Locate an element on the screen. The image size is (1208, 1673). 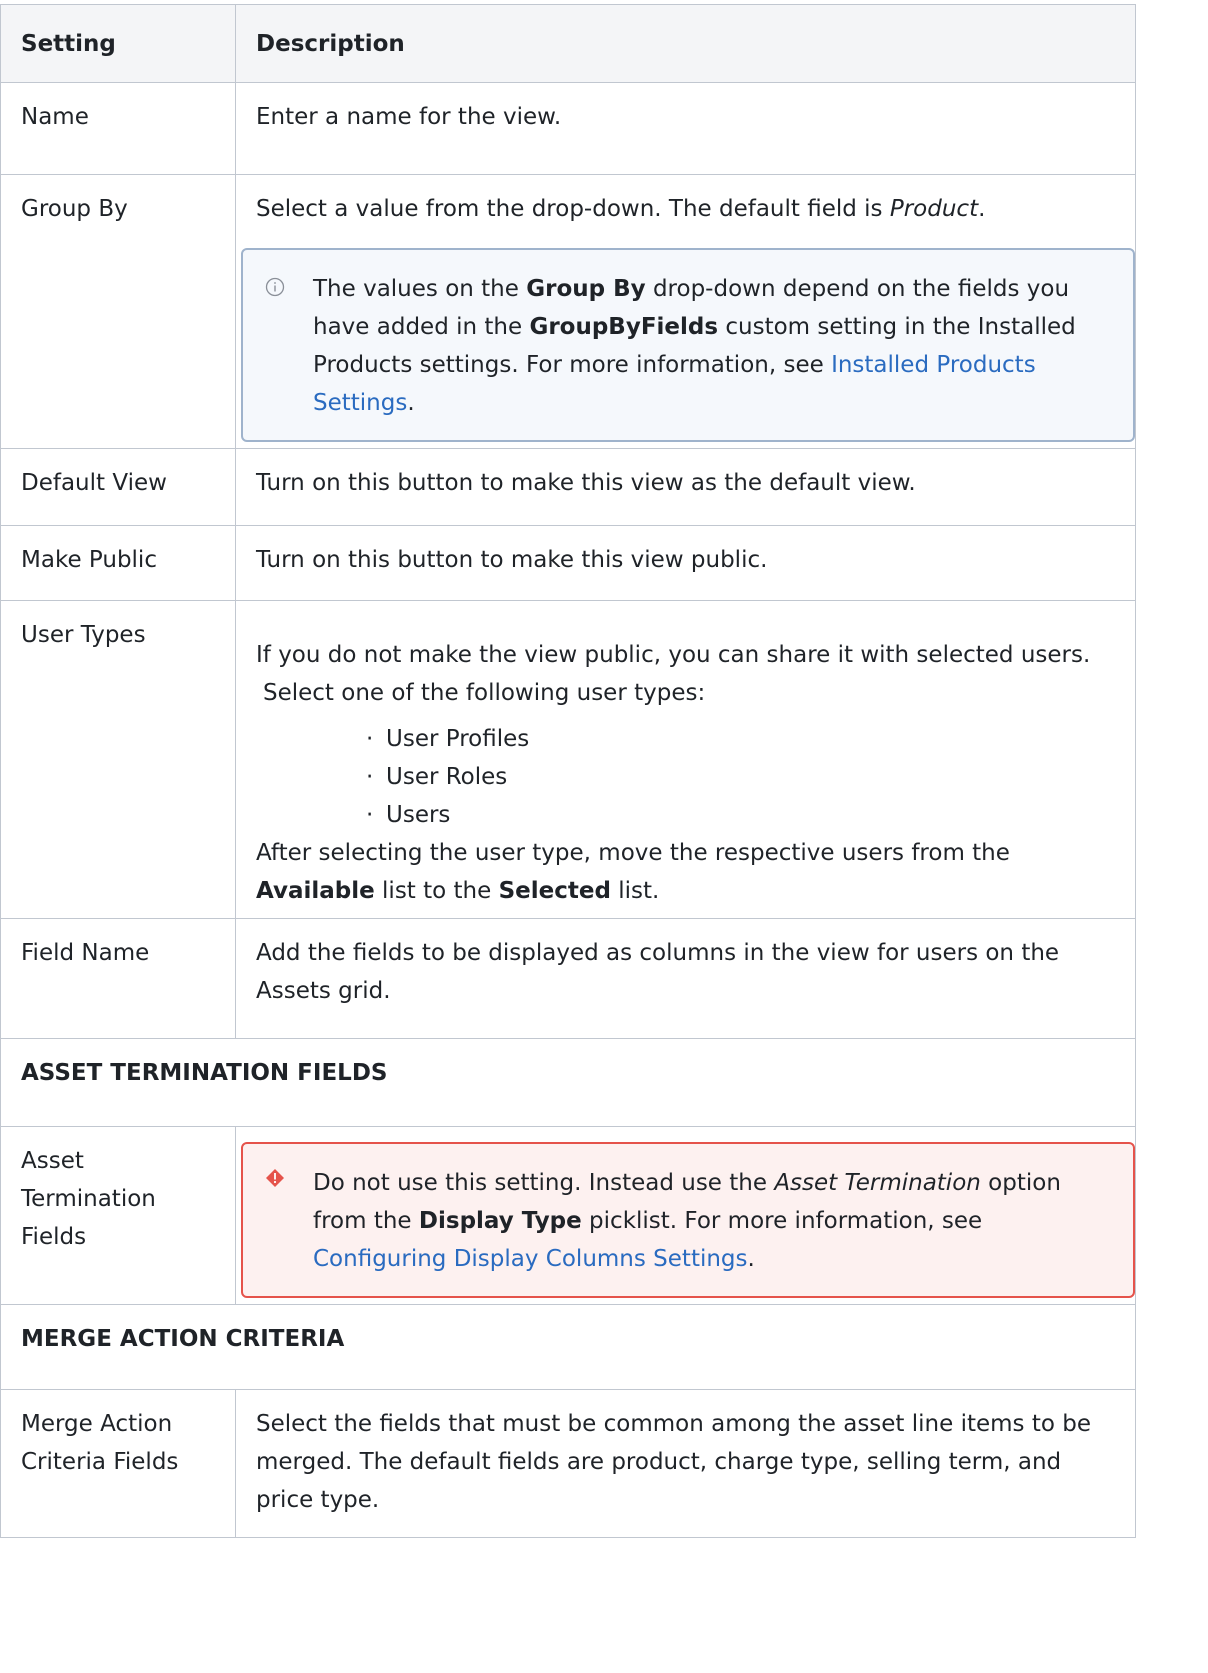
setting-asset-termination: Asset Termination Fields is located at coordinates (118, 1215).